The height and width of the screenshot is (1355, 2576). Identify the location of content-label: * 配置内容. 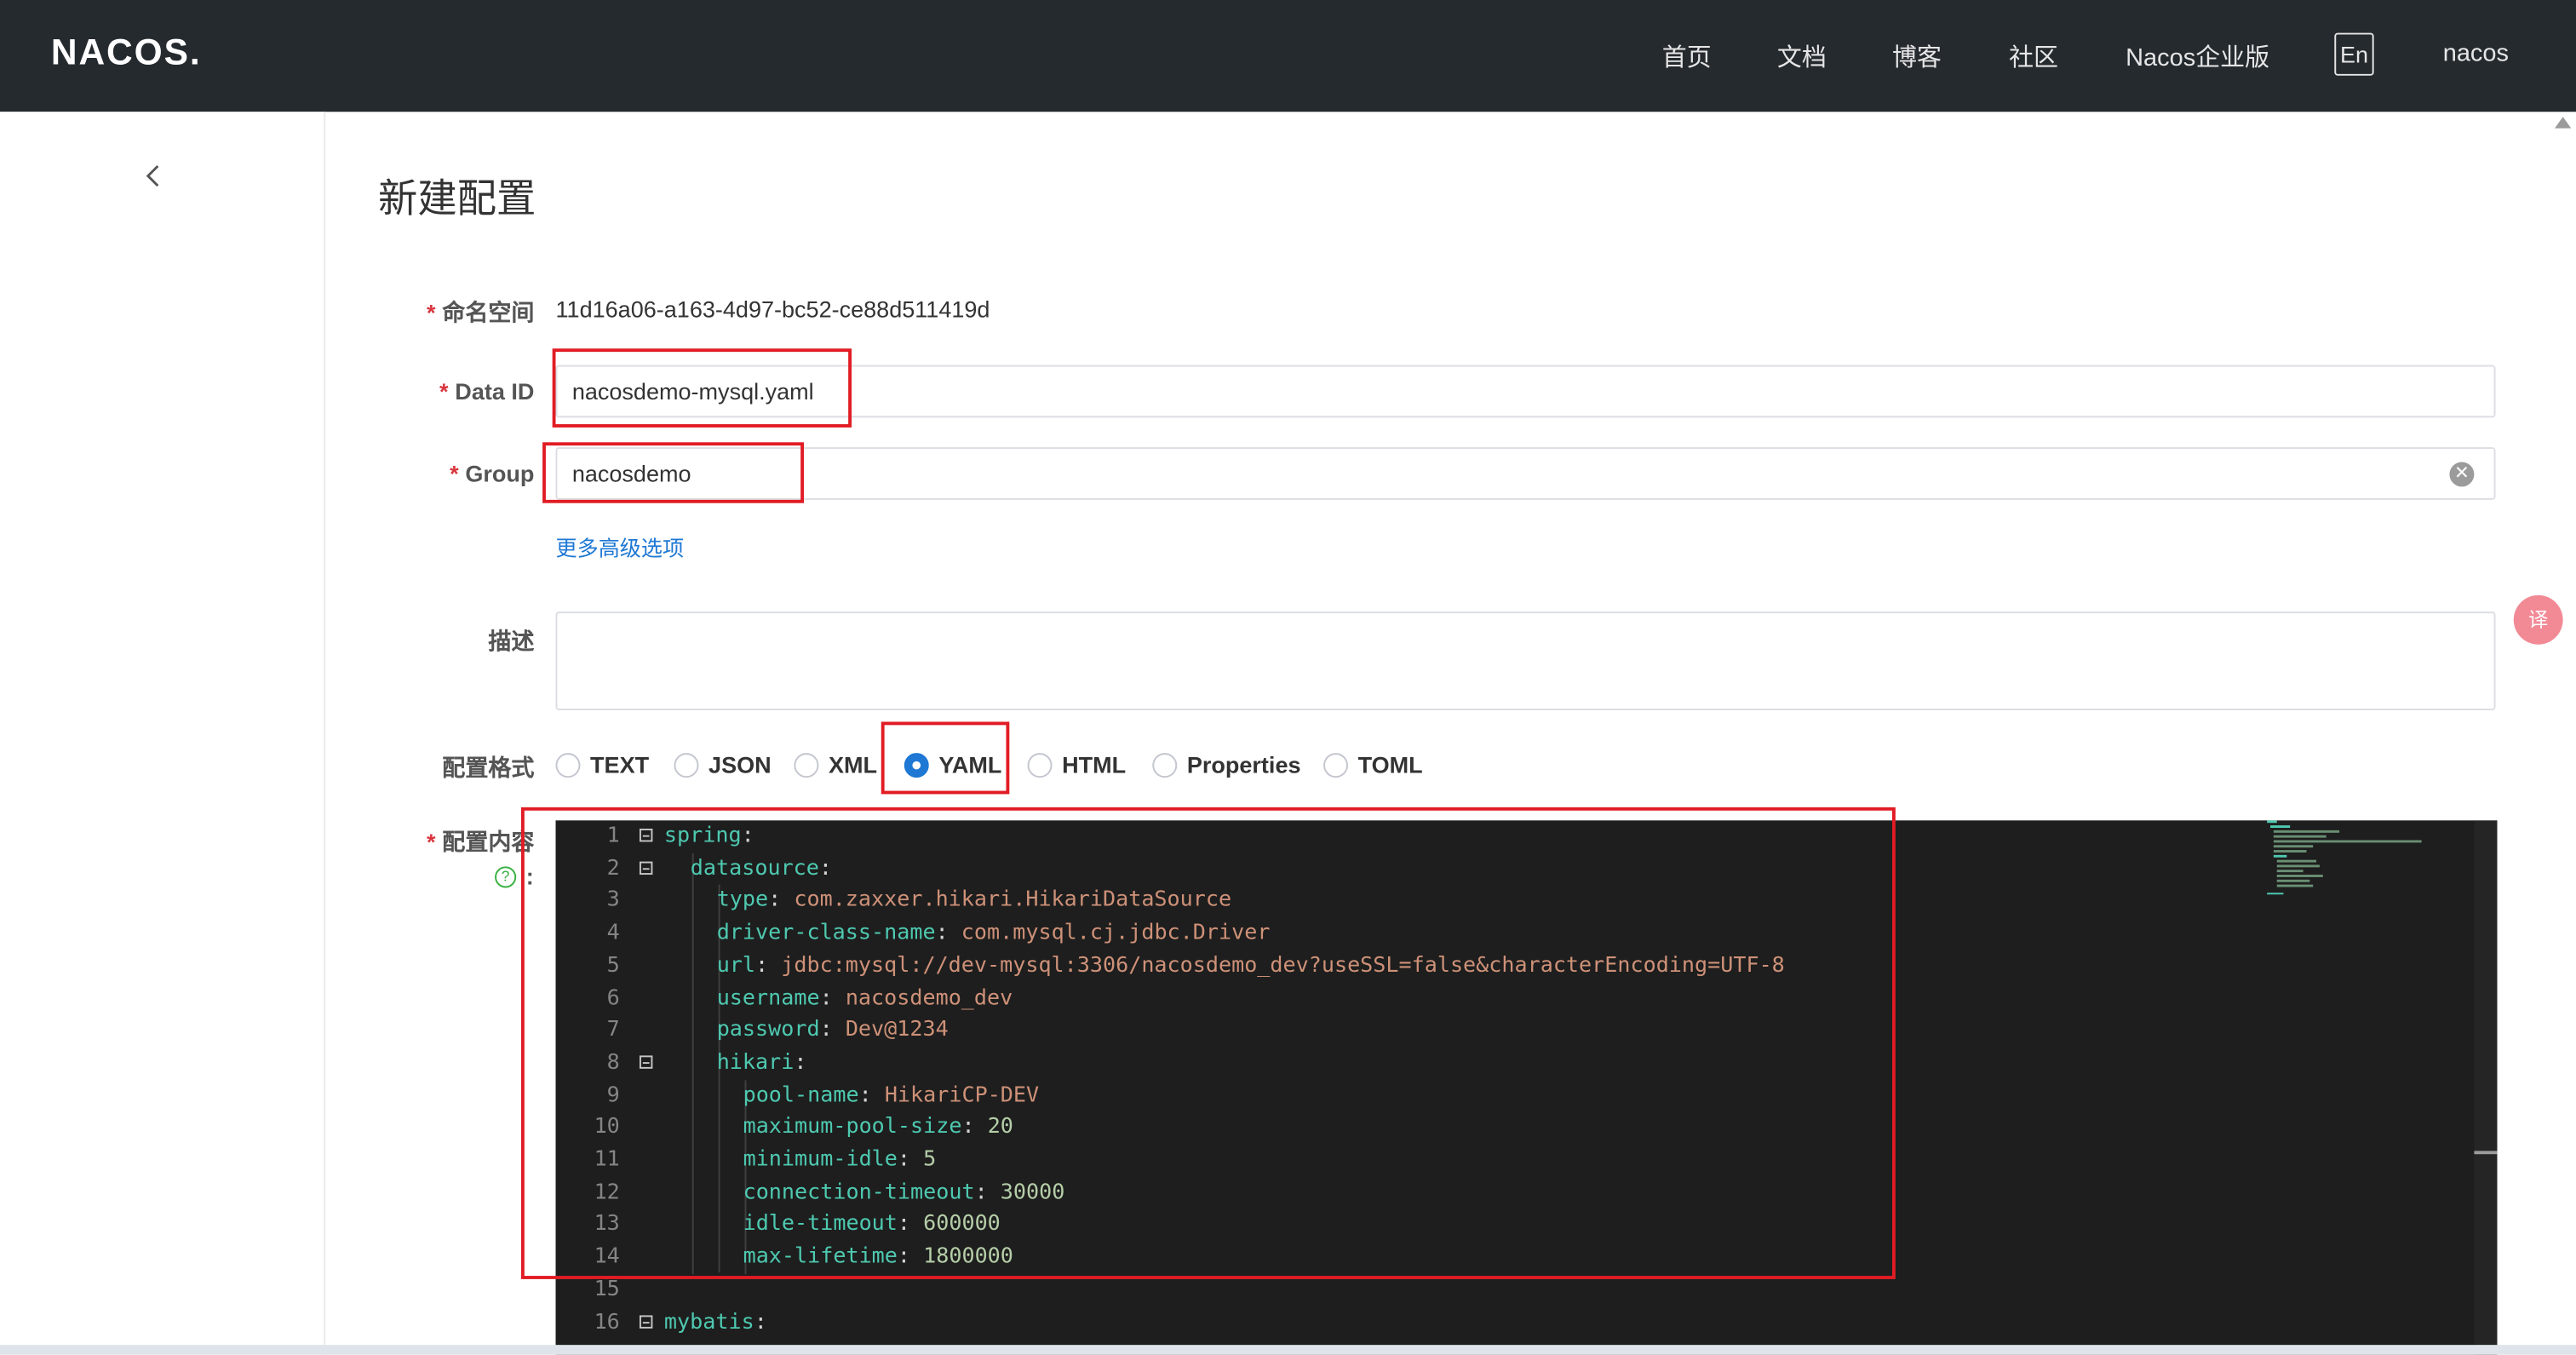
(480, 842).